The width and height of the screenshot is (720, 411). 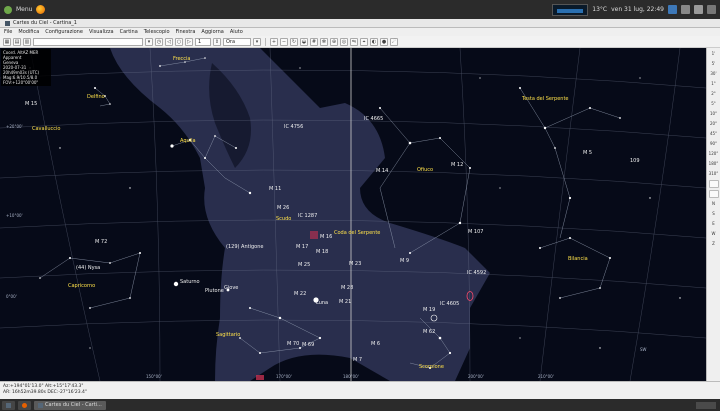 What do you see at coordinates (237, 41) in the screenshot?
I see `time-unit-select: Ora` at bounding box center [237, 41].